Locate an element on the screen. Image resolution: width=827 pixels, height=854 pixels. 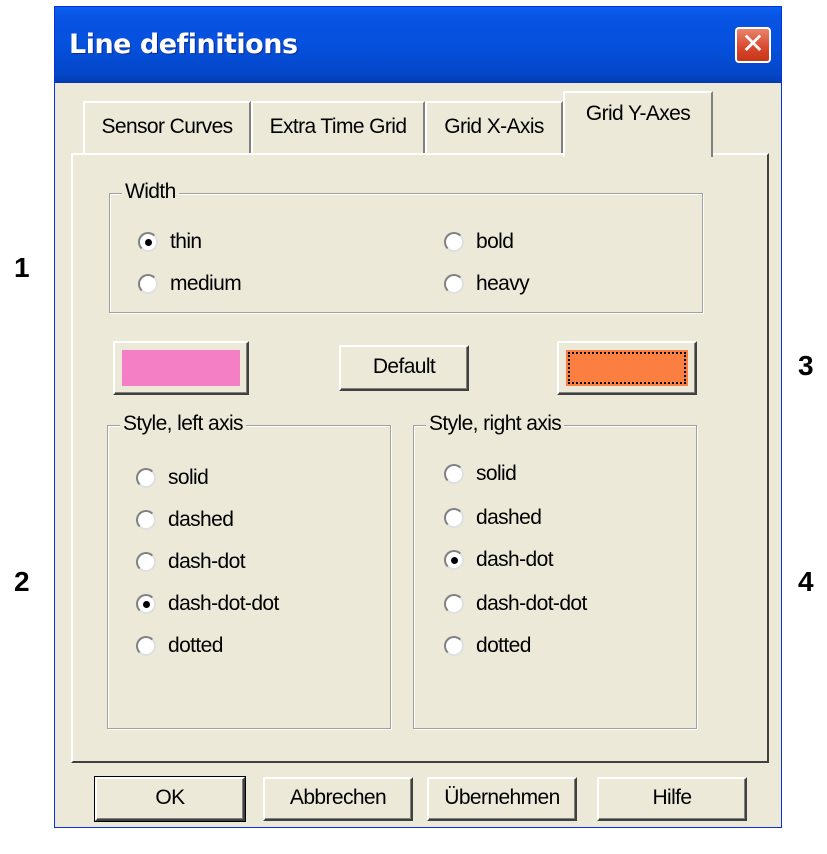
title-bar: Line definitions ✕ is located at coordinates (418, 45).